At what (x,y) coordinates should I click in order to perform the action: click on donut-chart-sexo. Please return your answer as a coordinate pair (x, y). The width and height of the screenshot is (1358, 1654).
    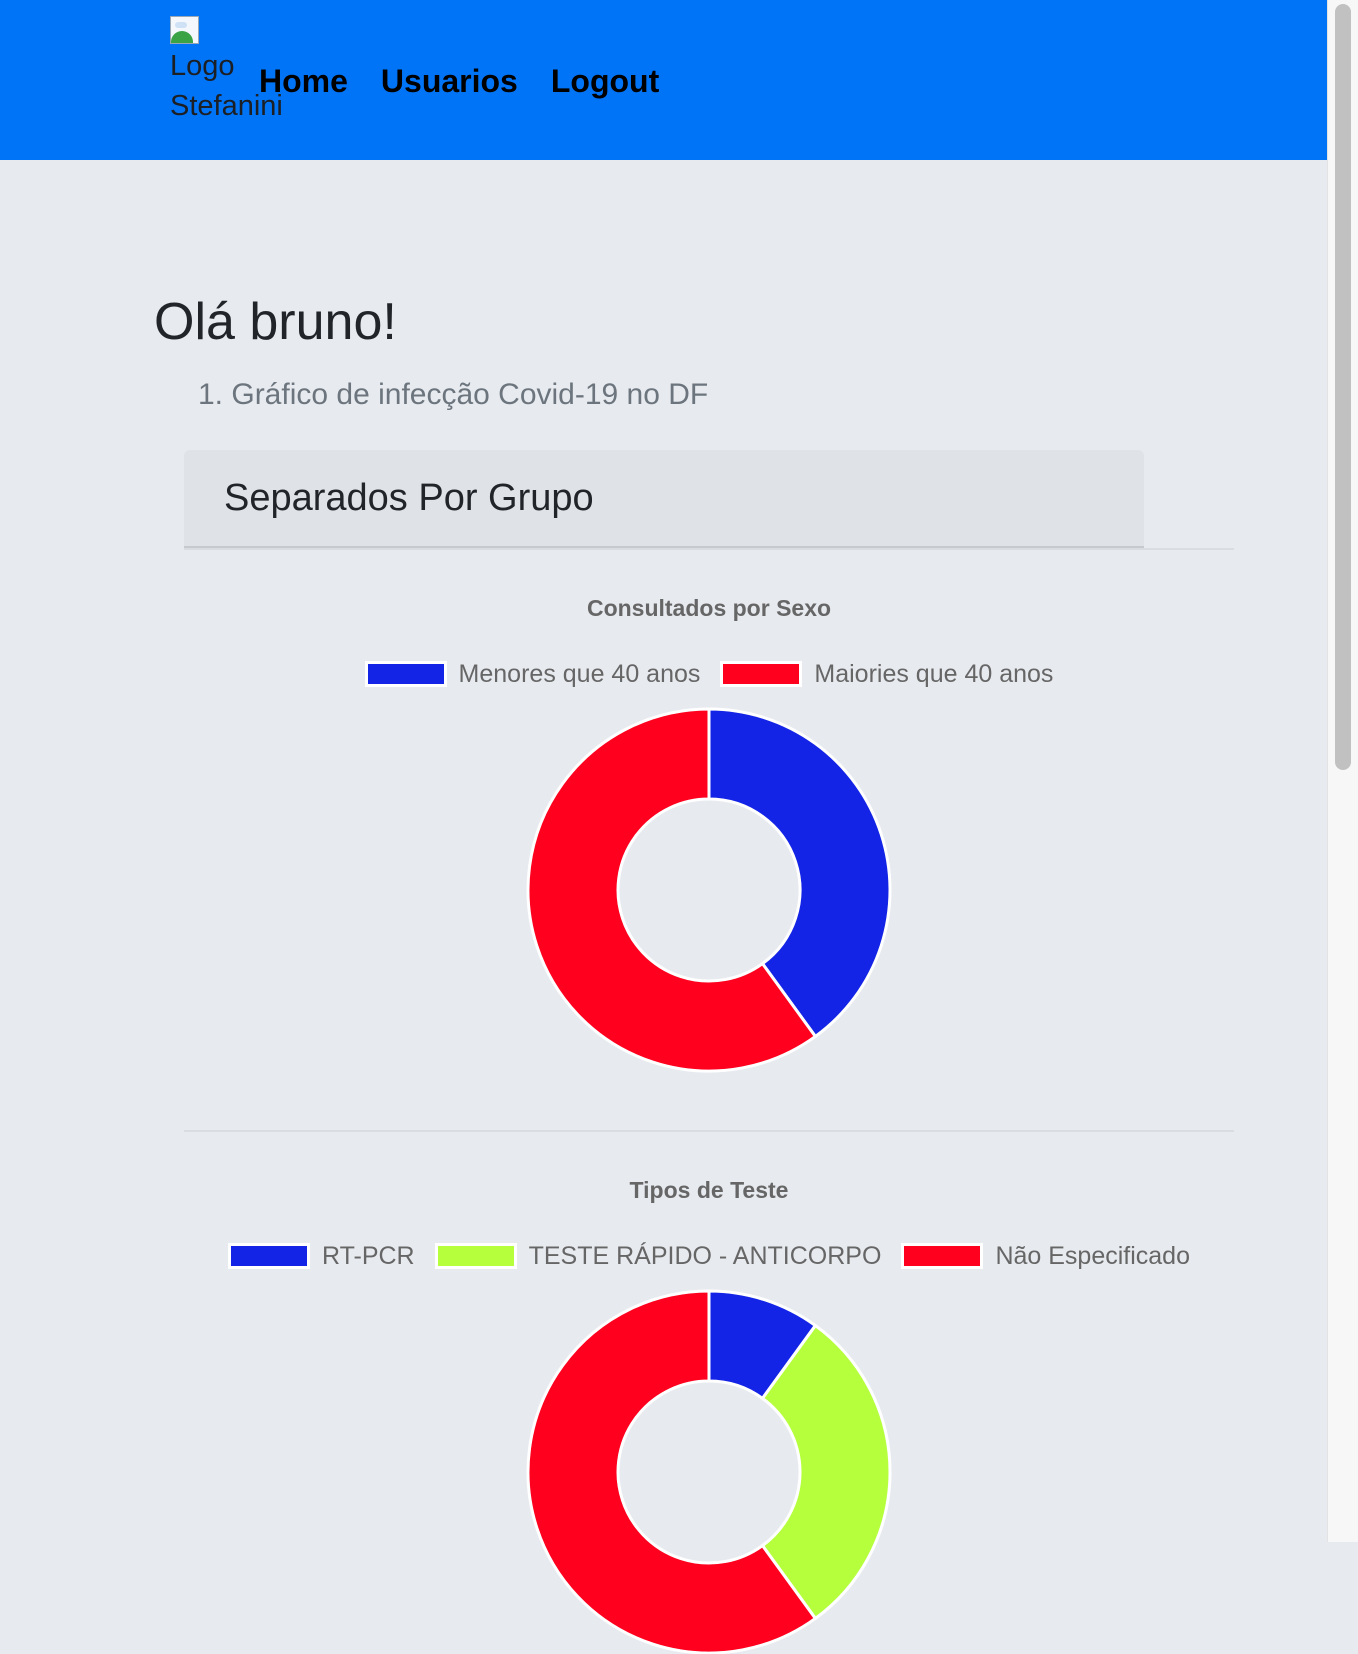
    Looking at the image, I should click on (709, 890).